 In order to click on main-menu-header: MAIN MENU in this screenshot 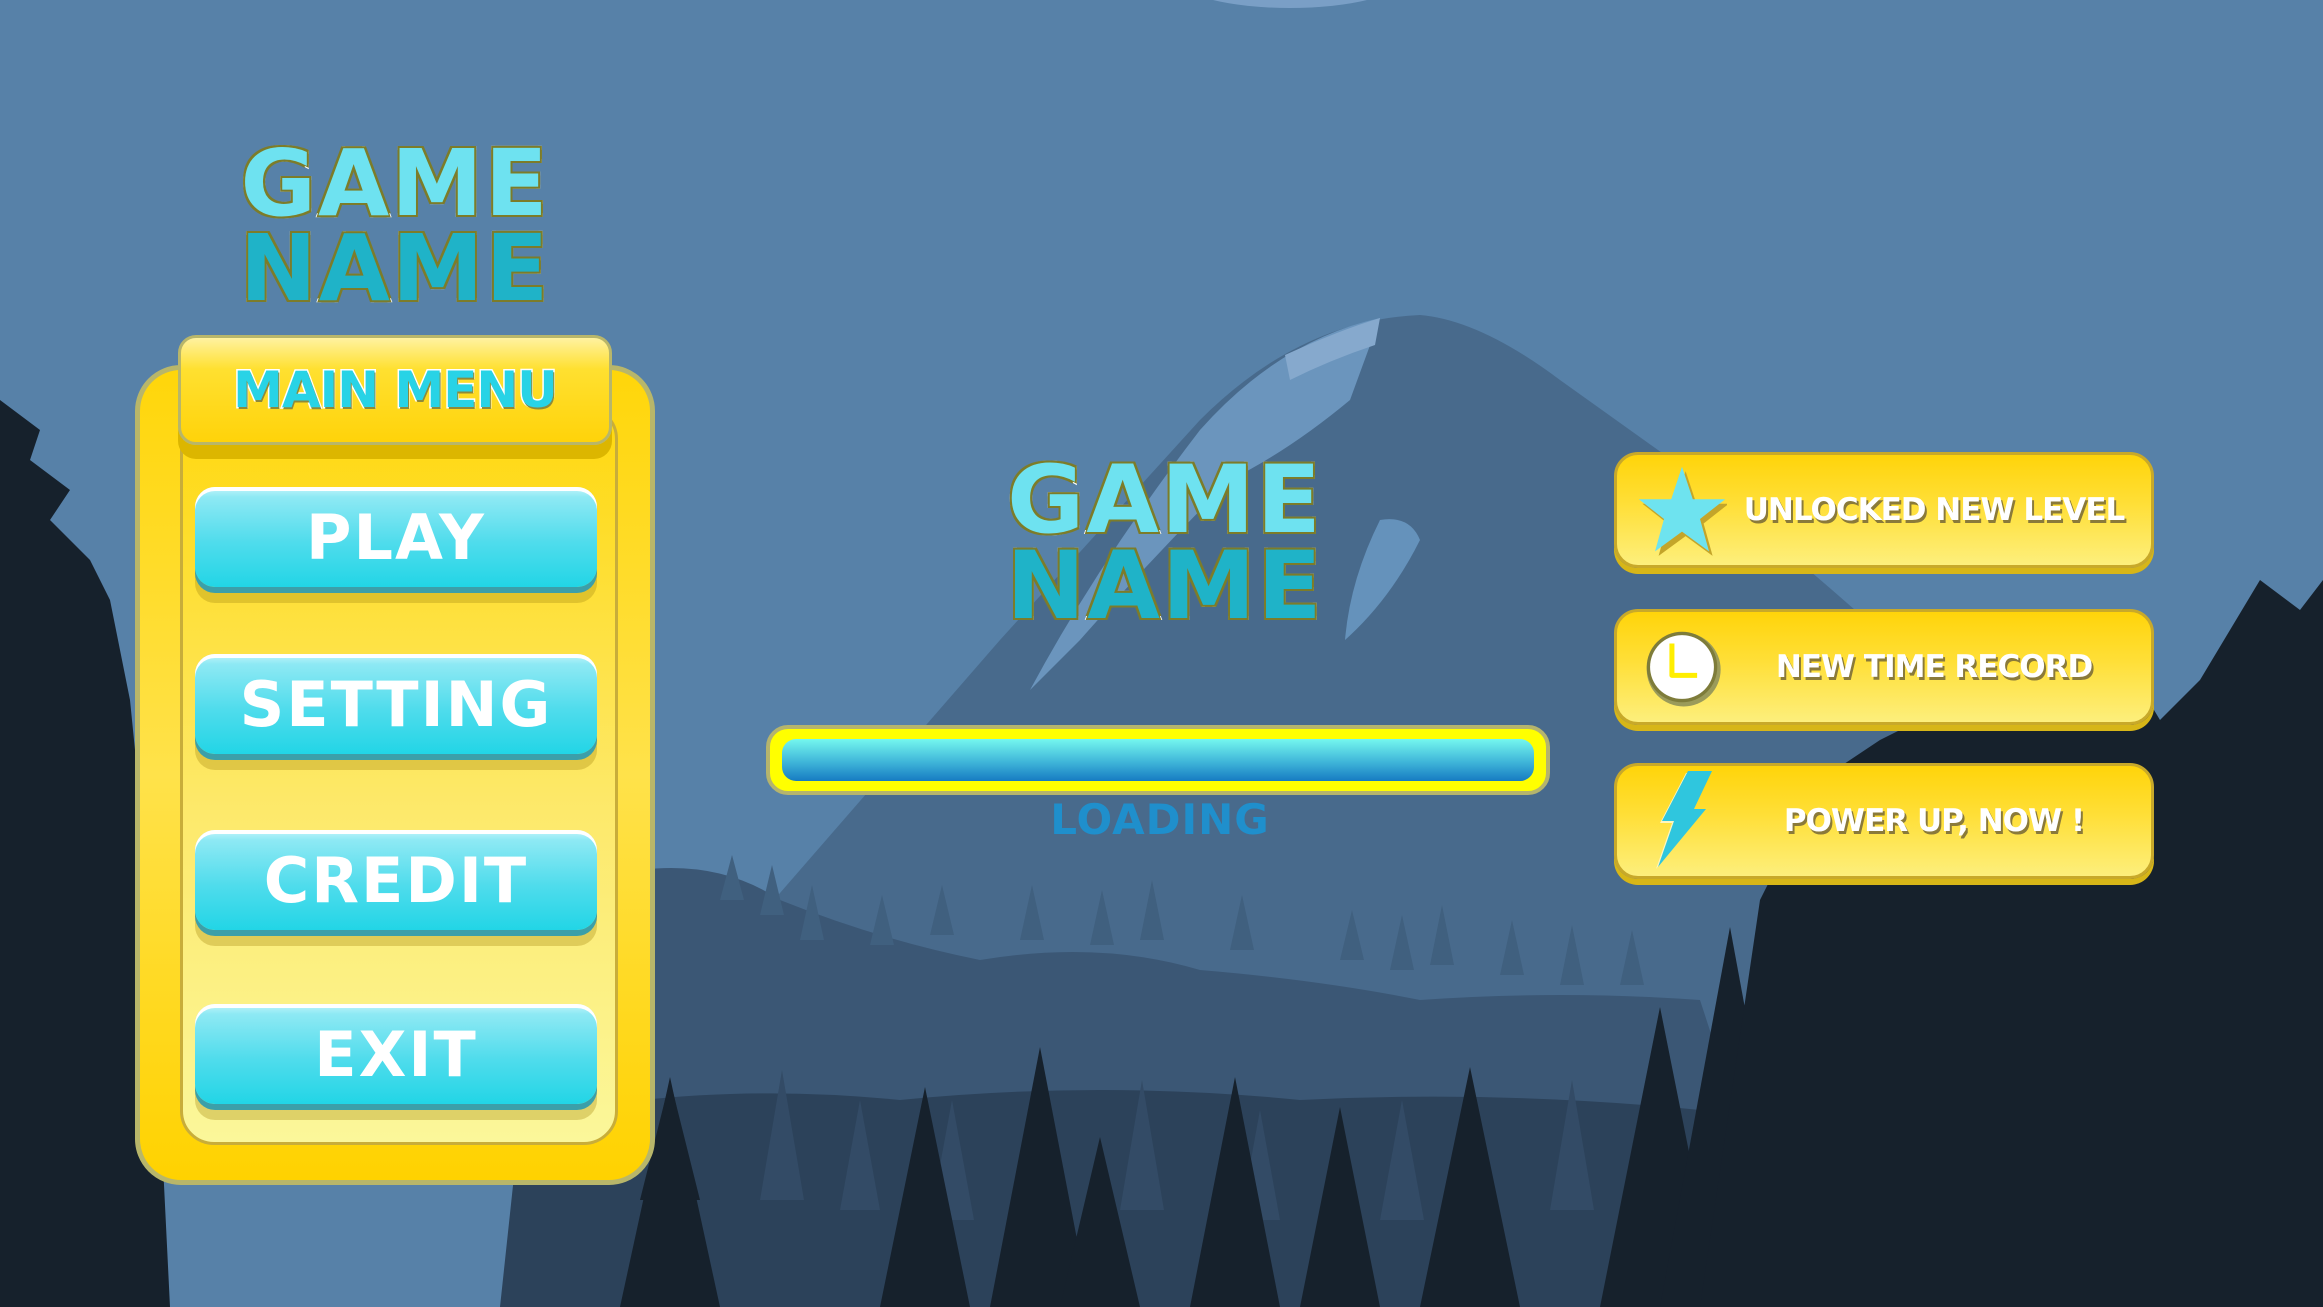, I will do `click(395, 390)`.